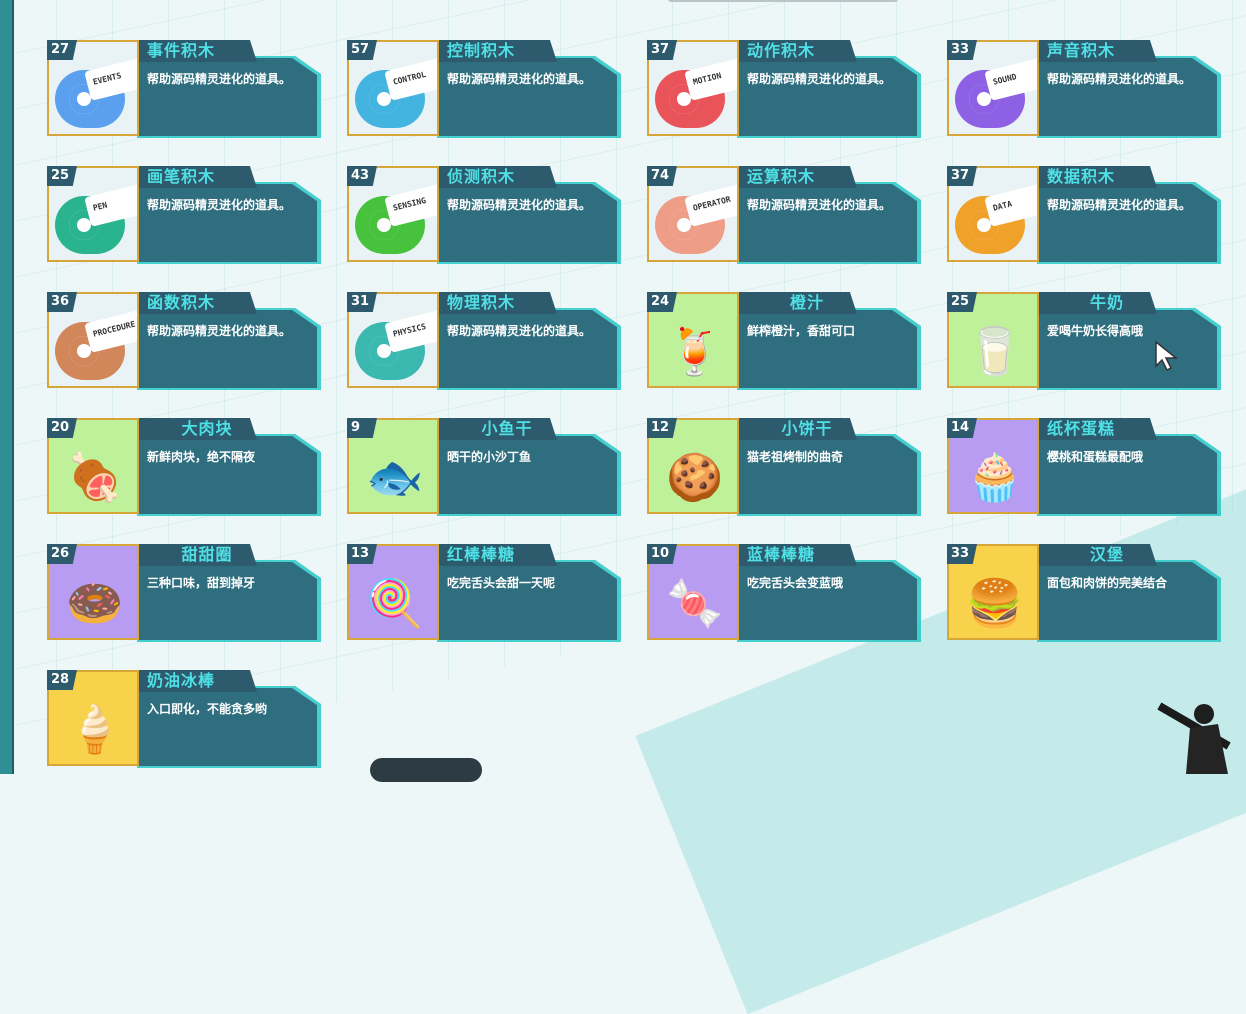 Image resolution: width=1246 pixels, height=1014 pixels. What do you see at coordinates (695, 476) in the screenshot?
I see `cookie-icon: 🍪` at bounding box center [695, 476].